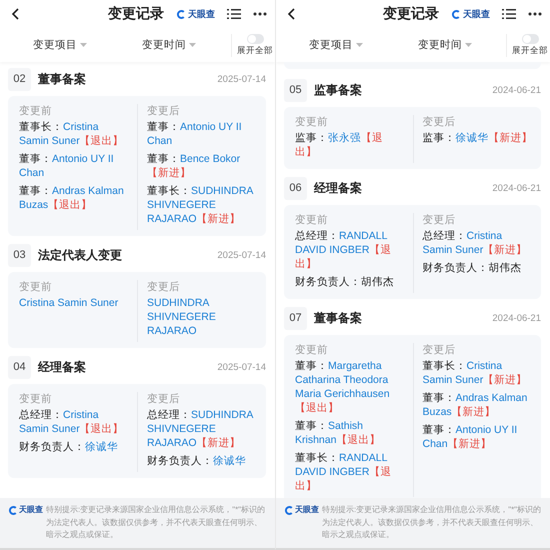  Describe the element at coordinates (19, 367) in the screenshot. I see `record-number: 04` at that location.